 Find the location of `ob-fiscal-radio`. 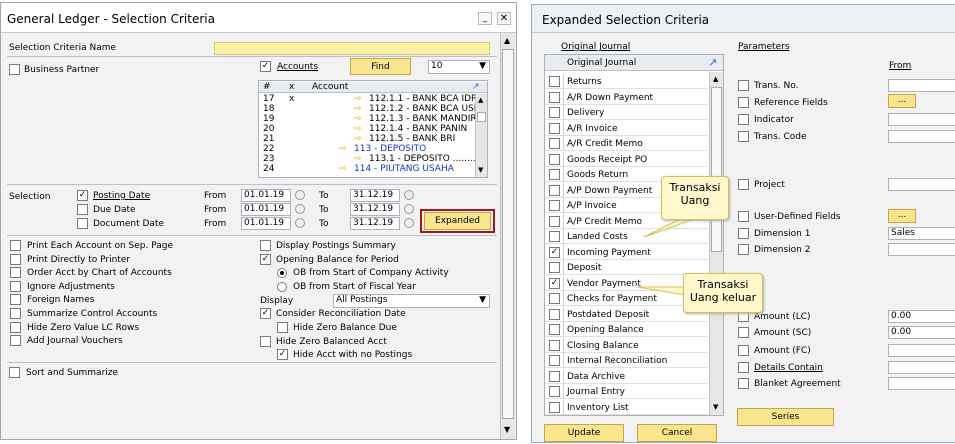

ob-fiscal-radio is located at coordinates (282, 287).